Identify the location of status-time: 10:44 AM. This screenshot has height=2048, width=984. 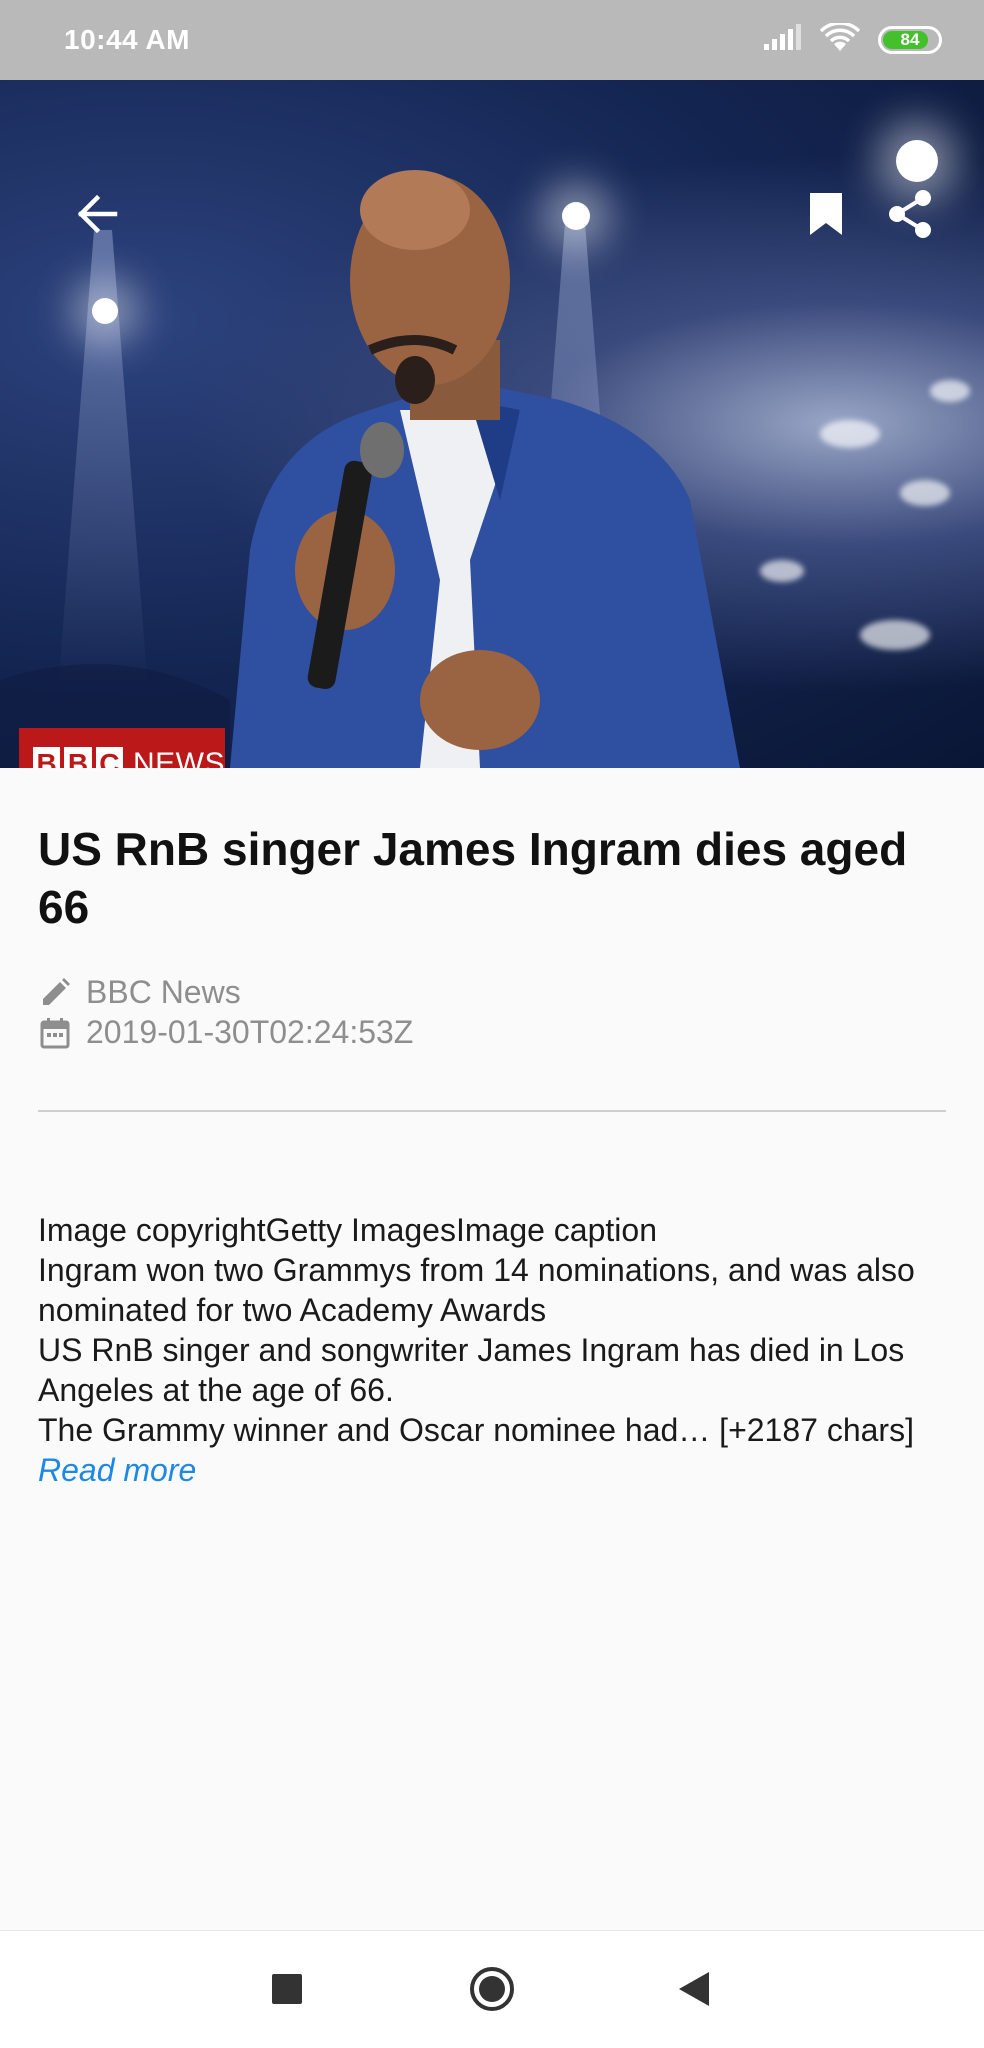
(127, 39).